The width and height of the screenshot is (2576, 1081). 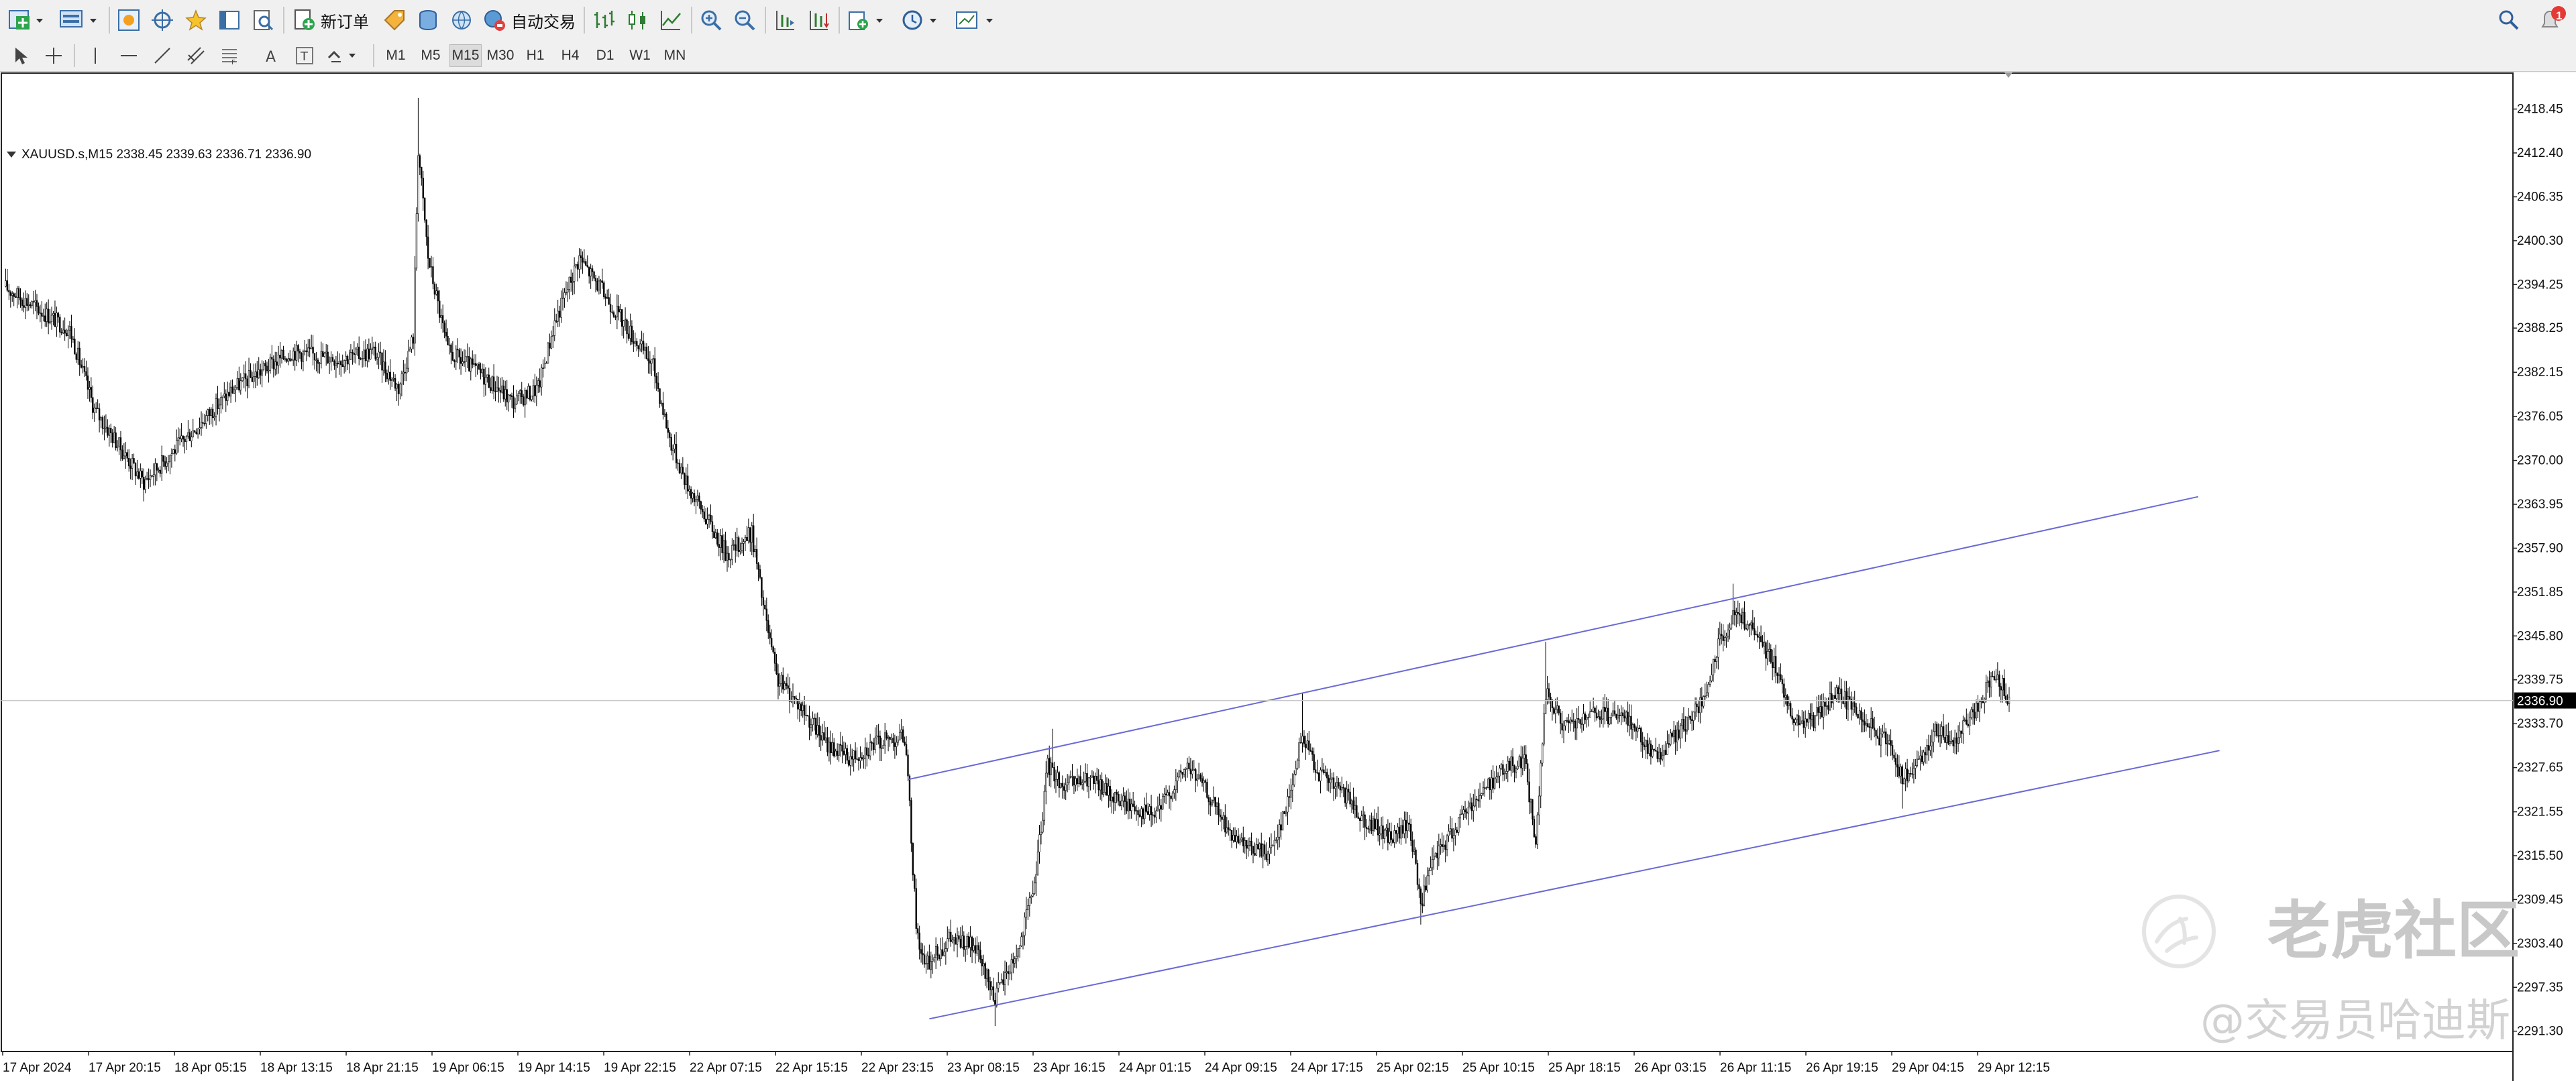 What do you see at coordinates (27, 20) in the screenshot?
I see `new-chart-button` at bounding box center [27, 20].